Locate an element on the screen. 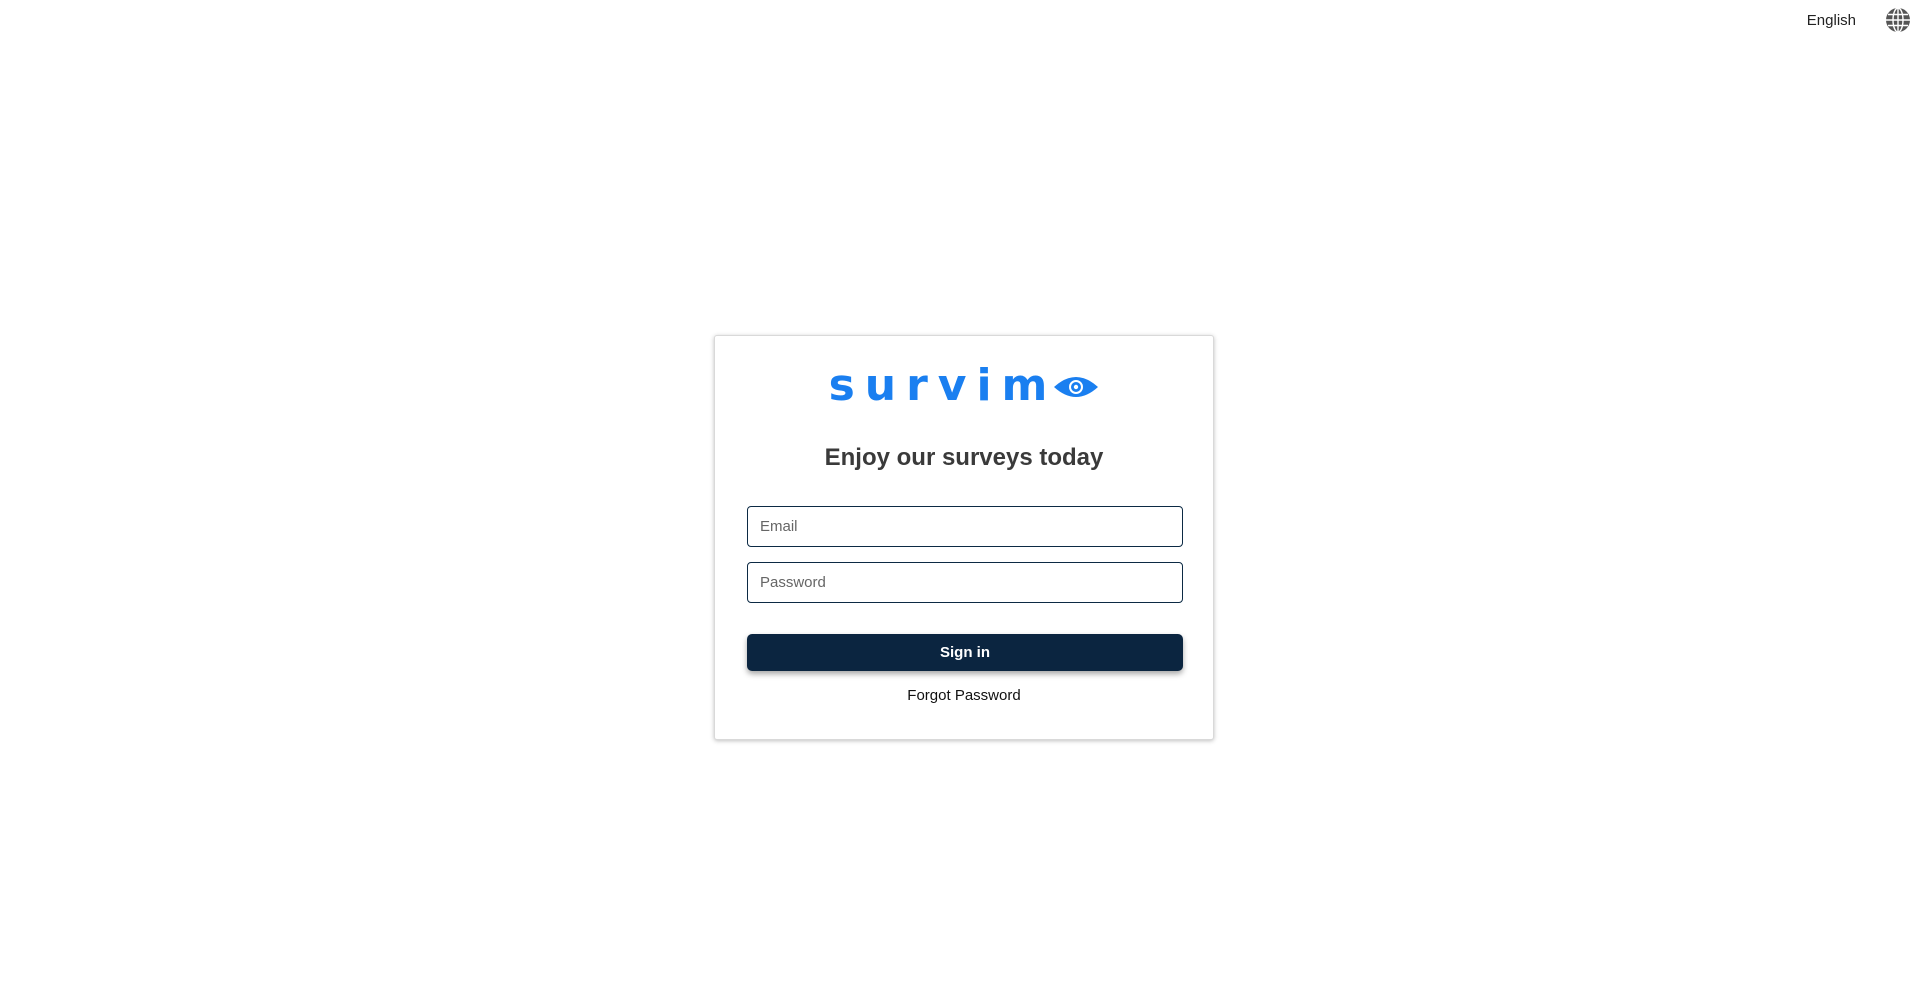  language-selector-label: English is located at coordinates (1831, 20).